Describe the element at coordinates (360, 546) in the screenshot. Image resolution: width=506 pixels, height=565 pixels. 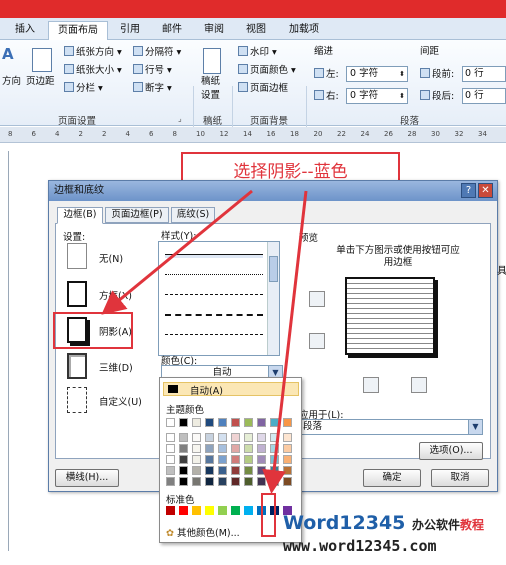
I see `watermark-url: www.word12345.com` at that location.